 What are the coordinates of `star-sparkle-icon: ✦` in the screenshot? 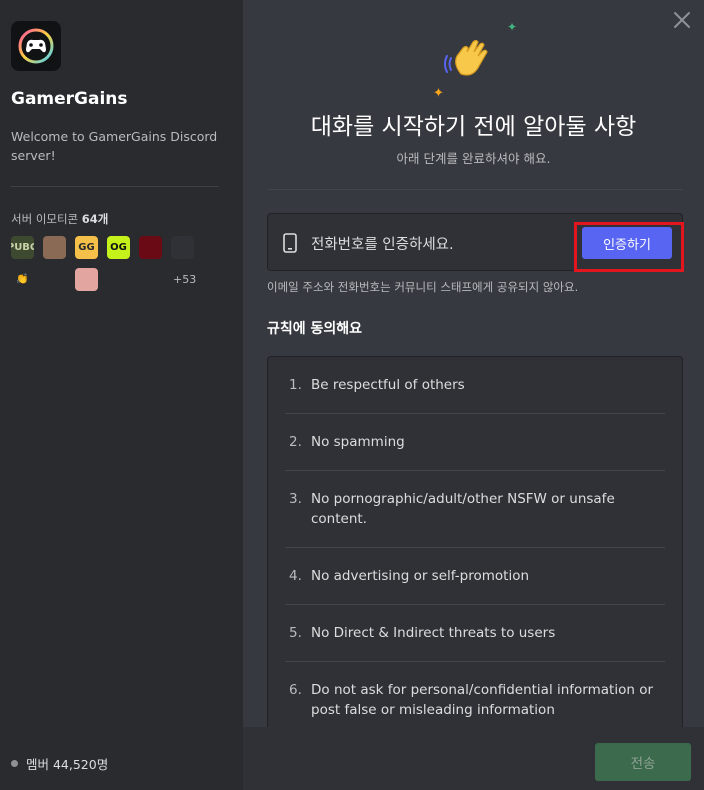 It's located at (438, 93).